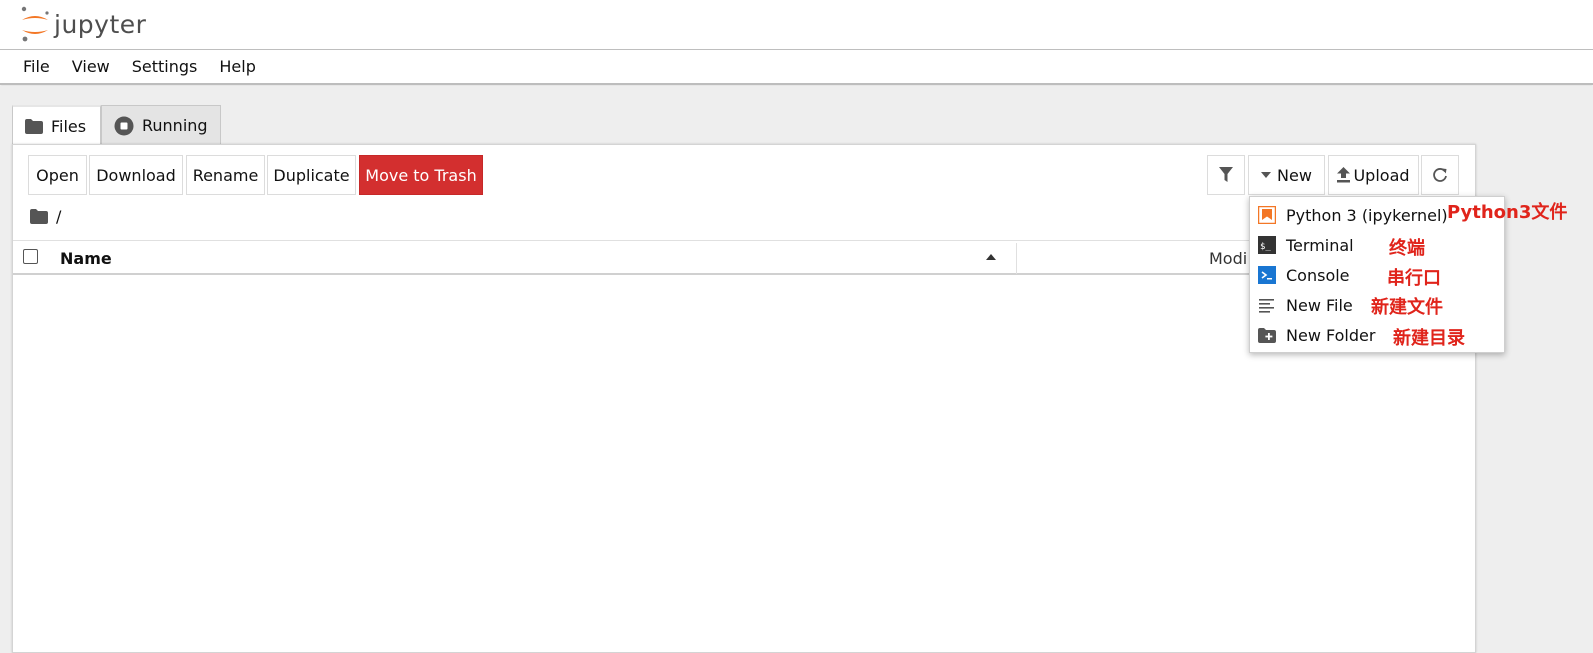 The height and width of the screenshot is (653, 1593). Describe the element at coordinates (1267, 305) in the screenshot. I see `text-file-icon` at that location.